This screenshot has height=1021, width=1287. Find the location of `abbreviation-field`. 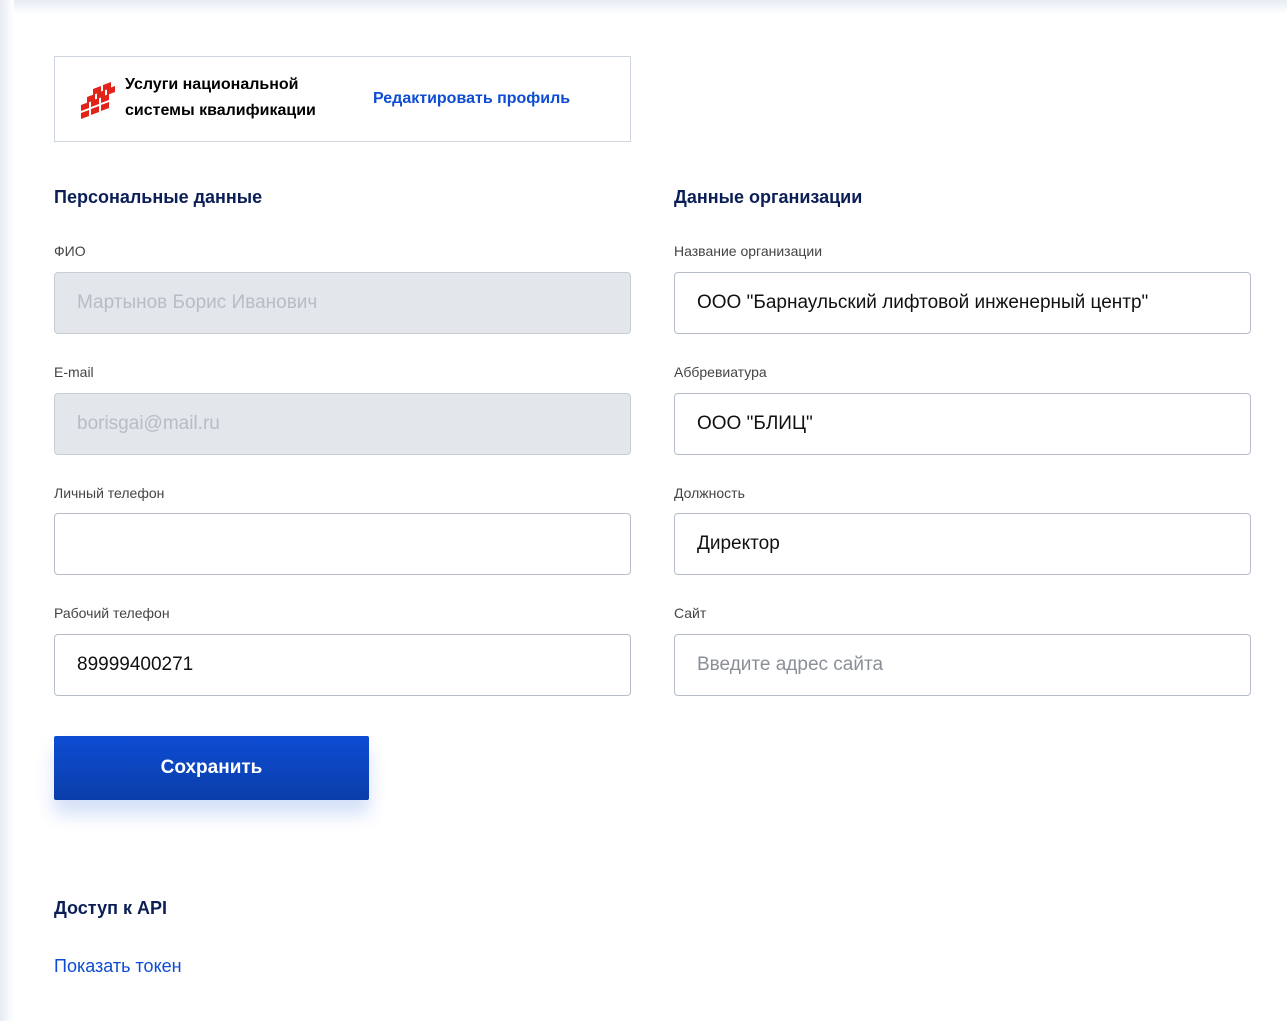

abbreviation-field is located at coordinates (962, 424).